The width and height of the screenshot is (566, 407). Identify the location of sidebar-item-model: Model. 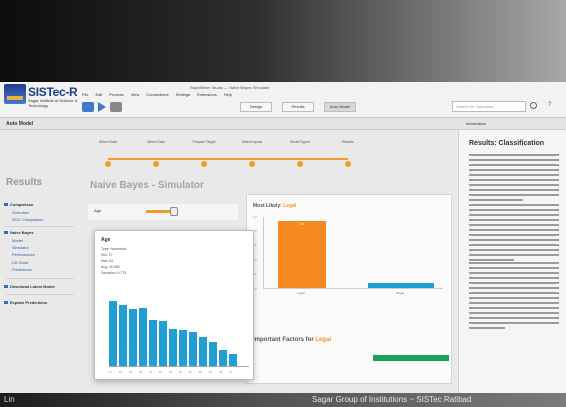
(17, 240).